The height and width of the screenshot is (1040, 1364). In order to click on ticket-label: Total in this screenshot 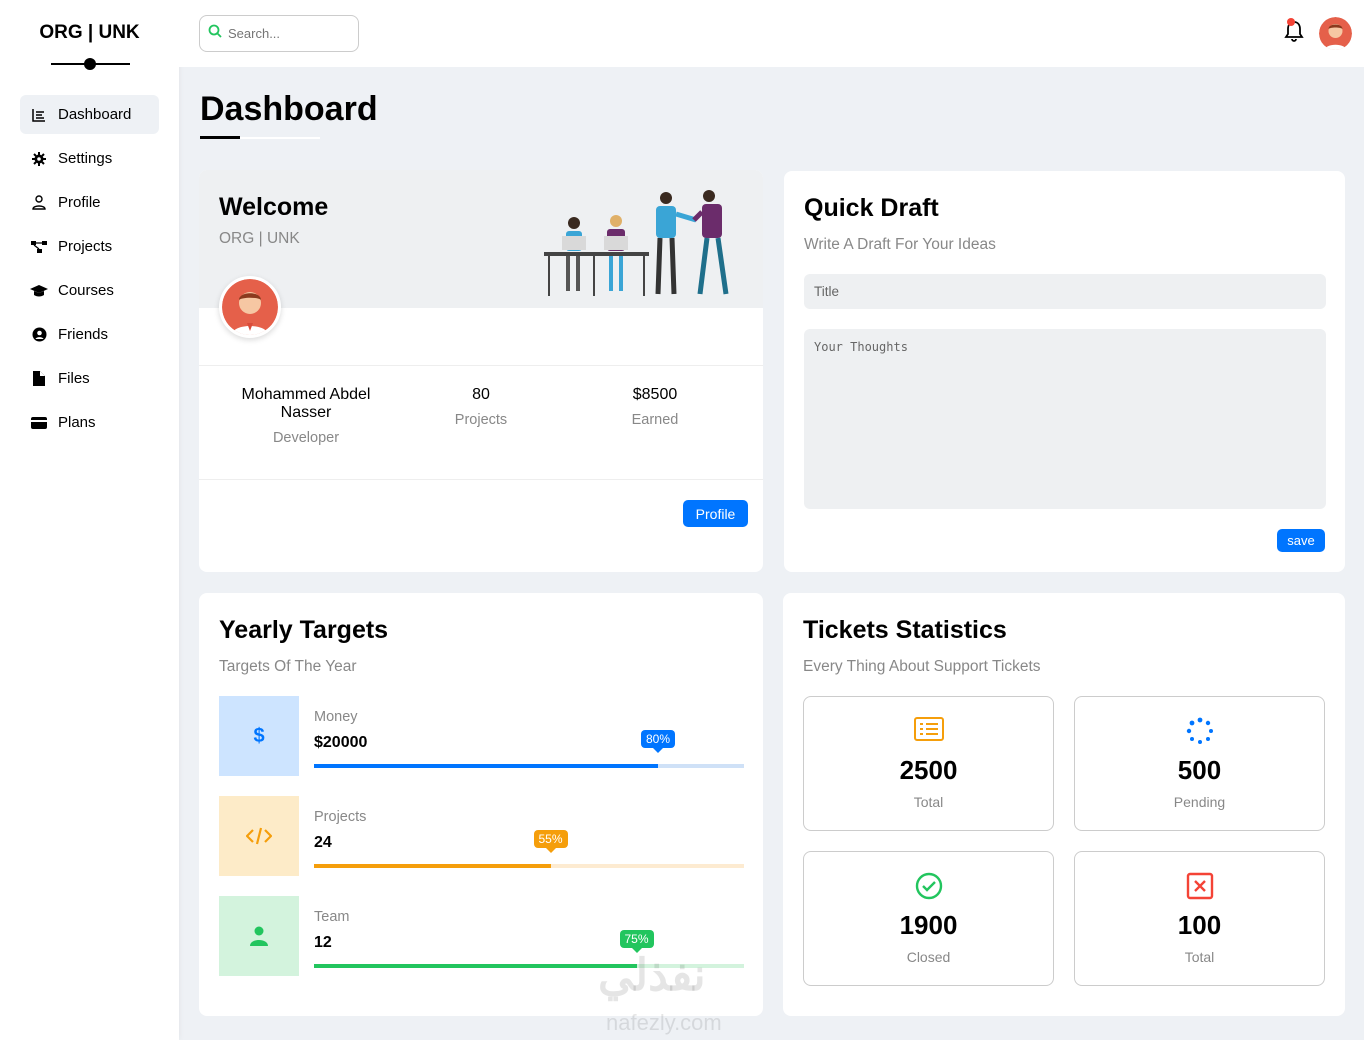, I will do `click(1199, 957)`.